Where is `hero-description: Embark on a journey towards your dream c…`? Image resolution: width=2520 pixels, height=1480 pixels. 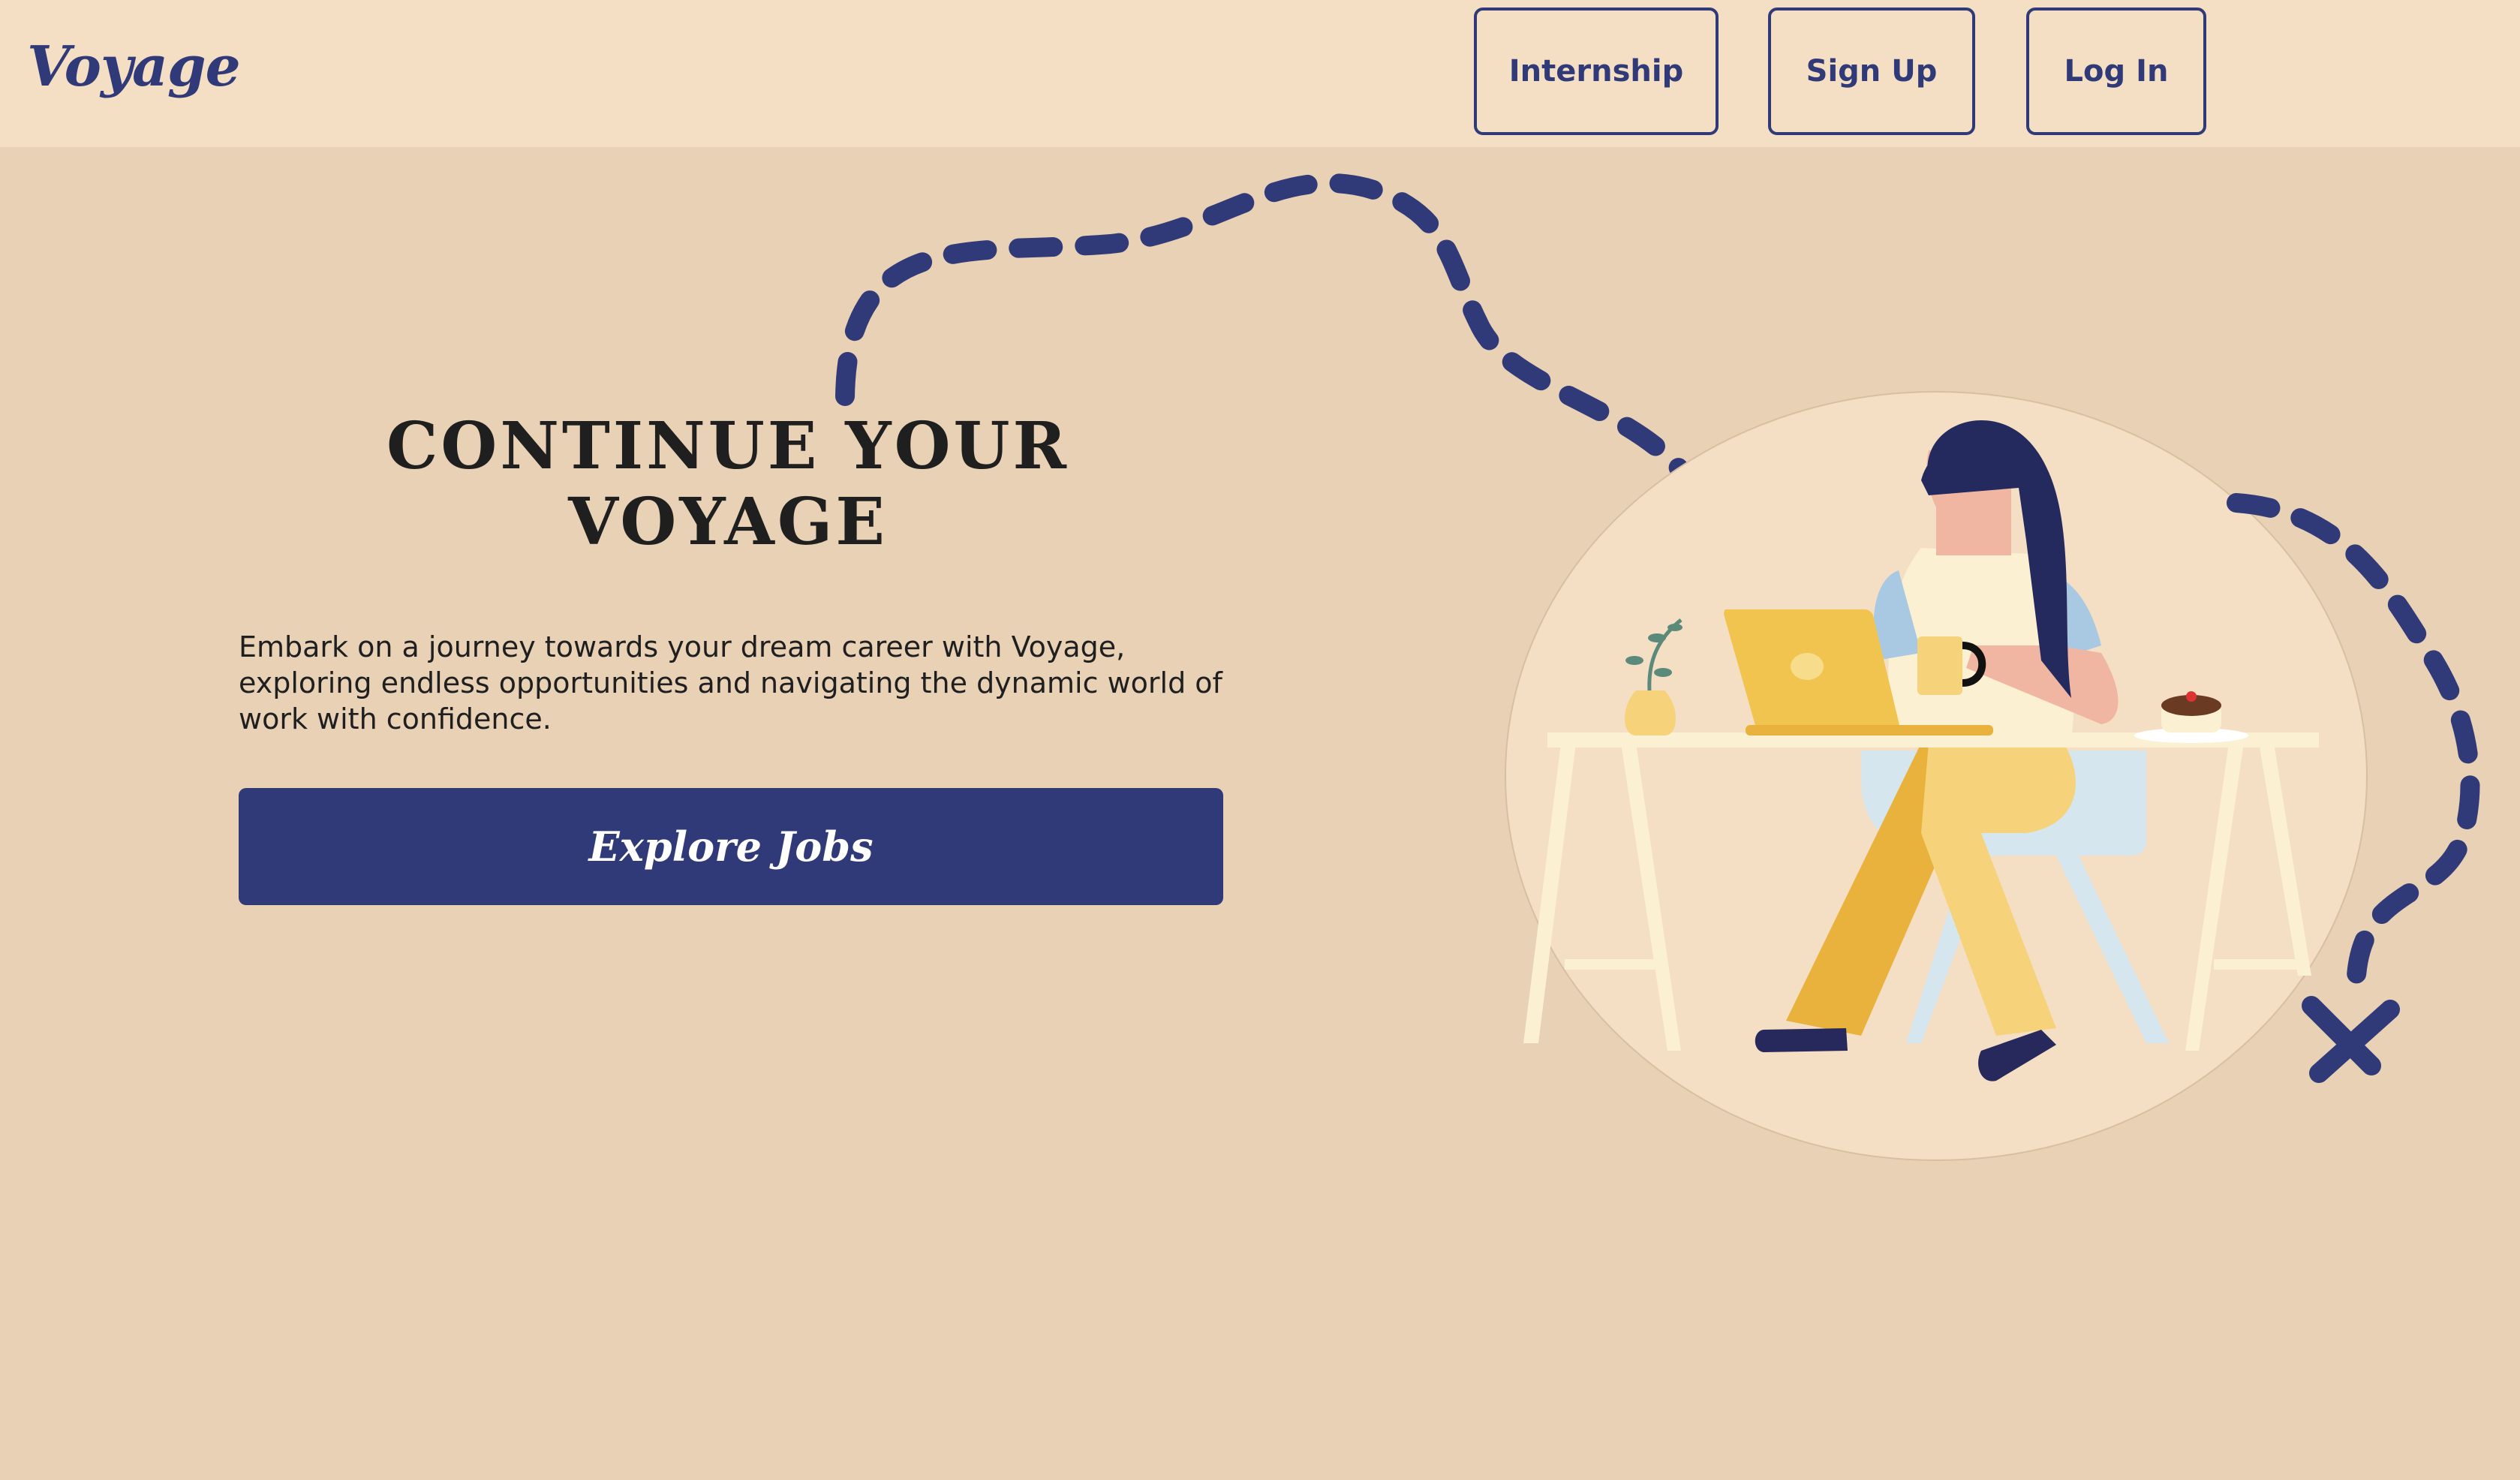
hero-description: Embark on a journey towards your dream c… is located at coordinates (730, 682).